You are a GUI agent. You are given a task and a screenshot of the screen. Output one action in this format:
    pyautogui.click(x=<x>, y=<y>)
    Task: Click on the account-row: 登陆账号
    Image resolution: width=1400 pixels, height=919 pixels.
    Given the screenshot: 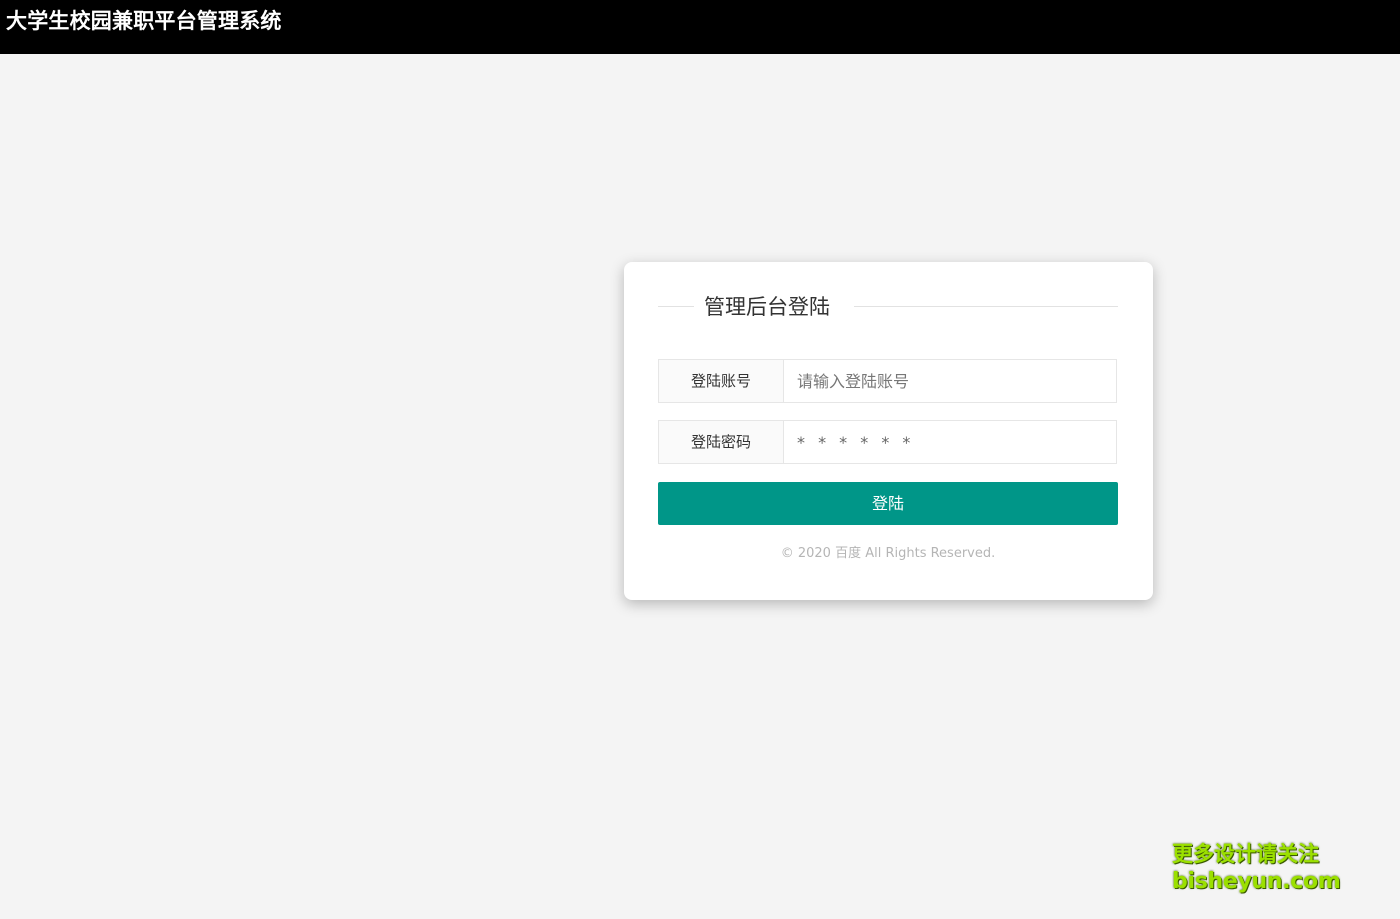 What is the action you would take?
    pyautogui.click(x=887, y=381)
    